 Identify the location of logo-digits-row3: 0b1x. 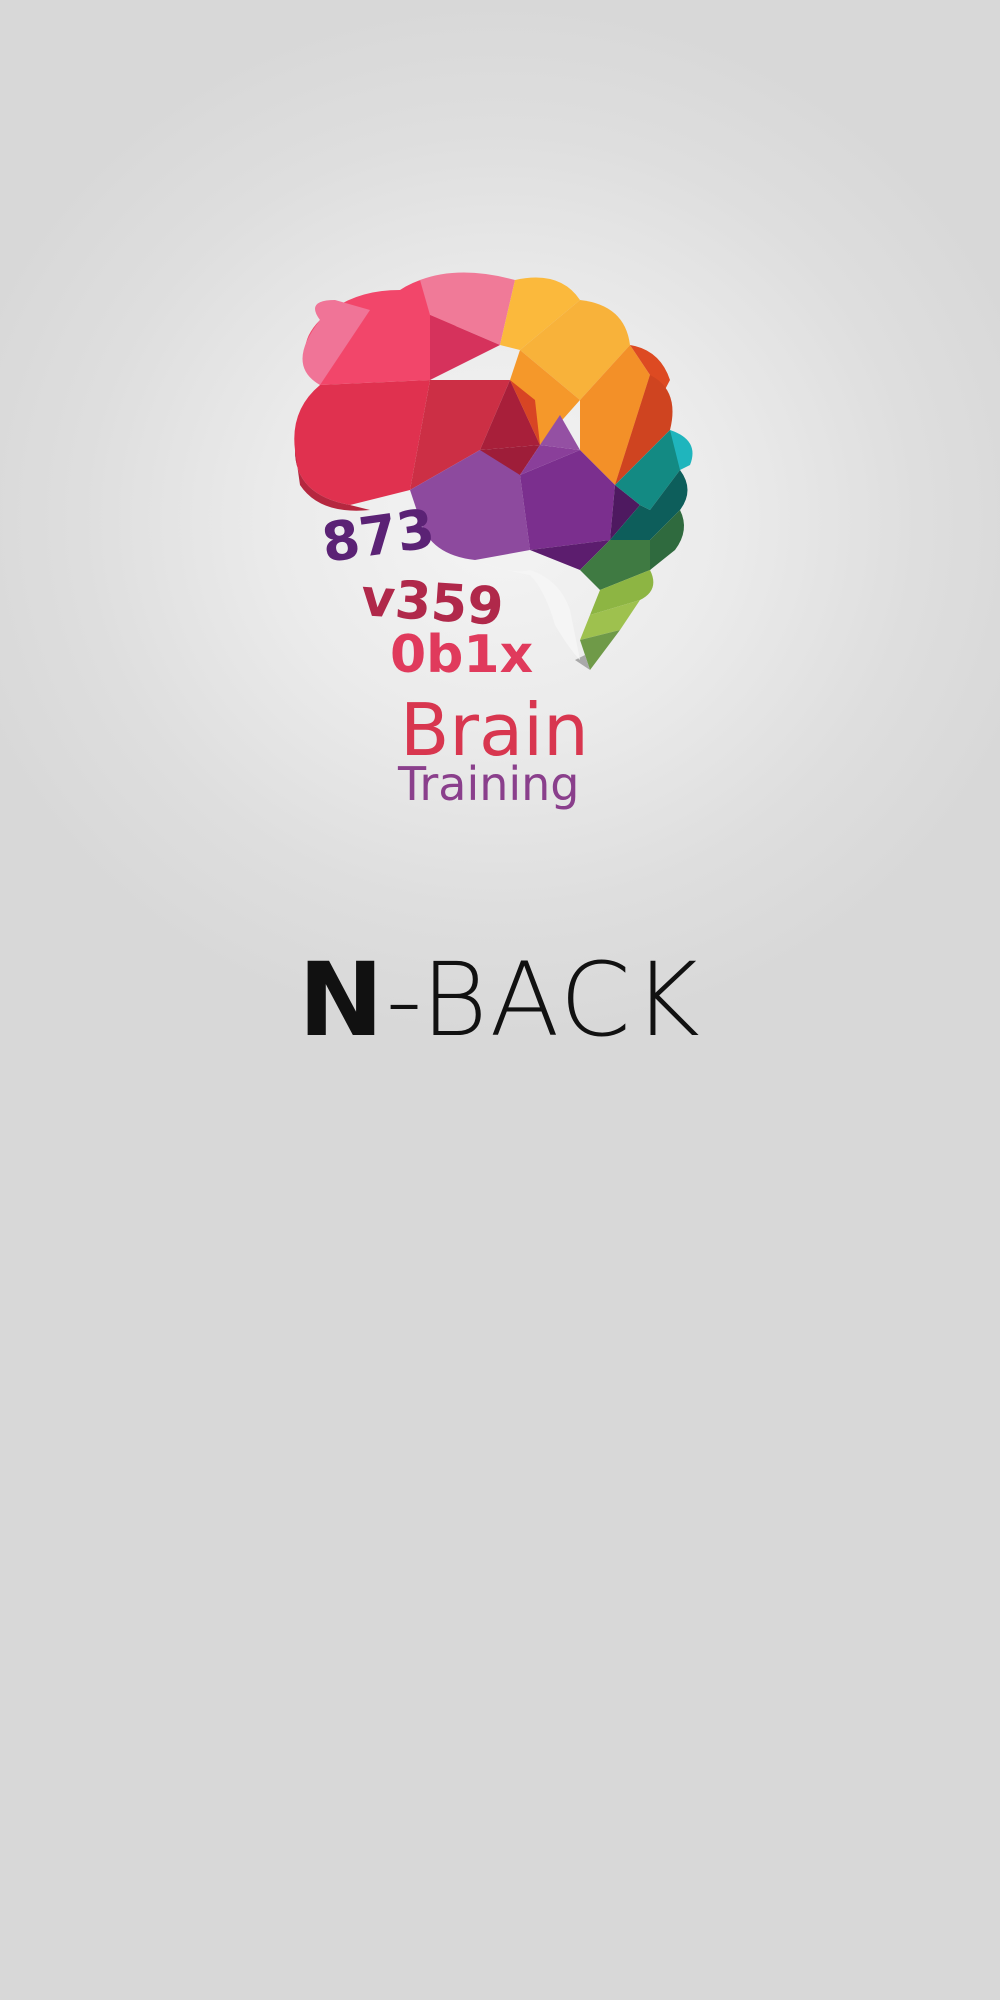
(461, 655).